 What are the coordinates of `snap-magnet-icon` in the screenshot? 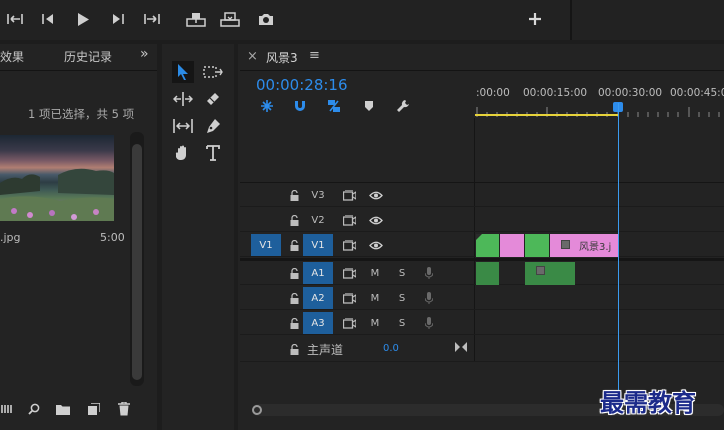 It's located at (300, 106).